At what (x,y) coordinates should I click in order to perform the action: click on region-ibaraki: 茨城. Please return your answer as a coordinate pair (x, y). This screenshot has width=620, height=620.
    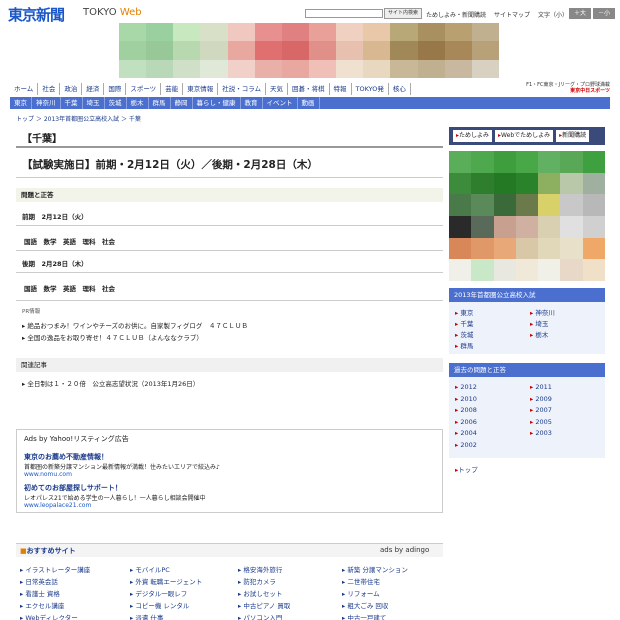
    Looking at the image, I should click on (116, 103).